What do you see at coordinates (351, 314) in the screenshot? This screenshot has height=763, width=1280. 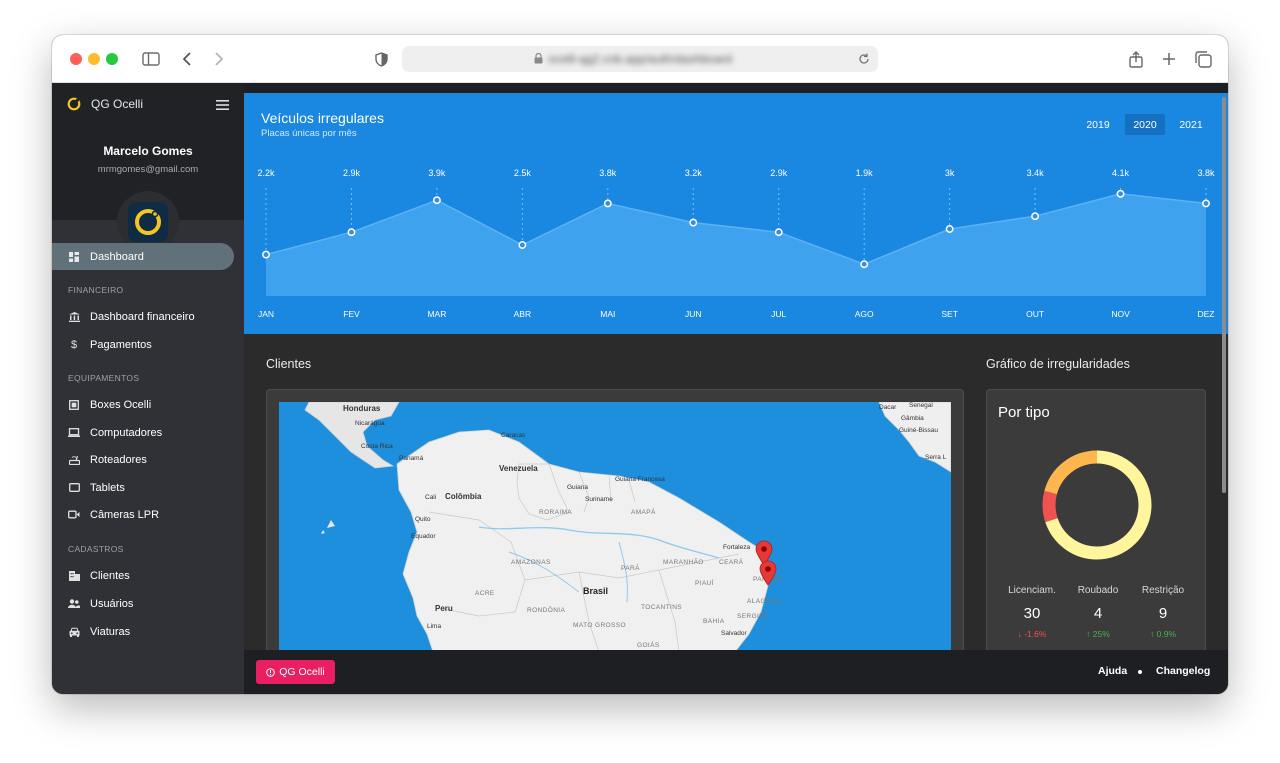 I see `x-tick-label: FEV` at bounding box center [351, 314].